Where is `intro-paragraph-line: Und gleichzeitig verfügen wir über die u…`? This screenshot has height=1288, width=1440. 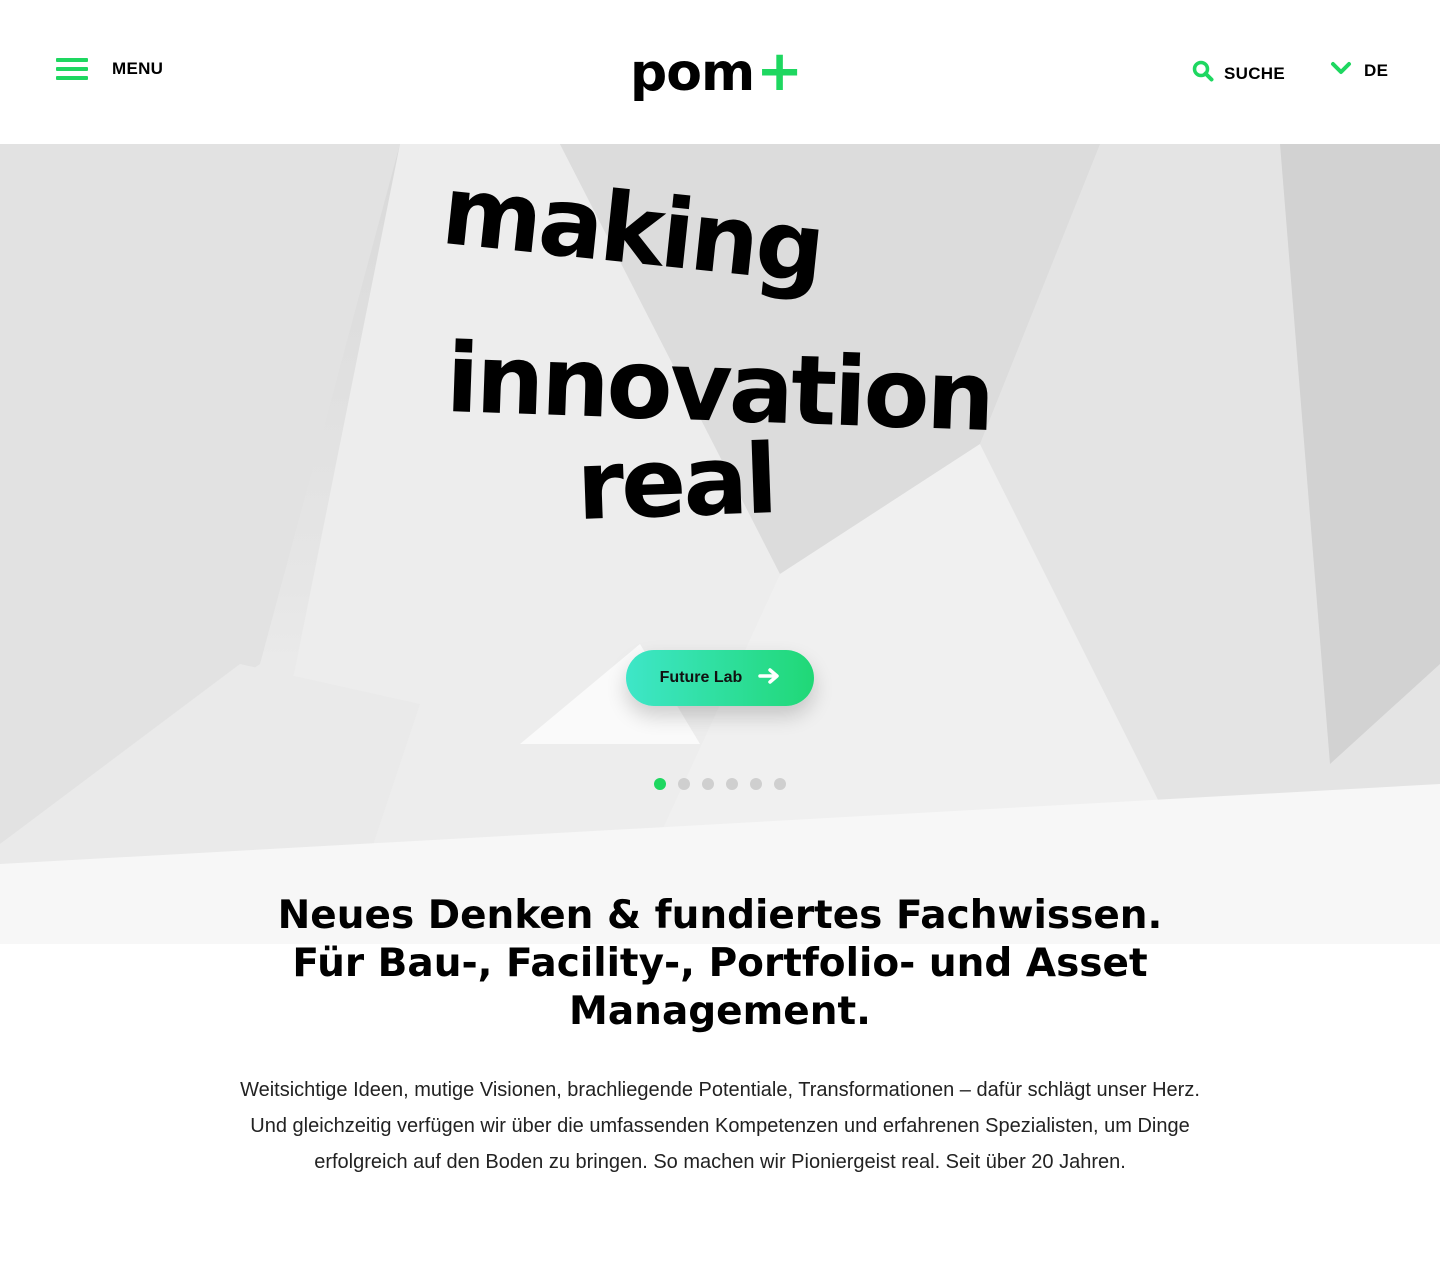
intro-paragraph-line: Und gleichzeitig verfügen wir über die u… is located at coordinates (720, 1126).